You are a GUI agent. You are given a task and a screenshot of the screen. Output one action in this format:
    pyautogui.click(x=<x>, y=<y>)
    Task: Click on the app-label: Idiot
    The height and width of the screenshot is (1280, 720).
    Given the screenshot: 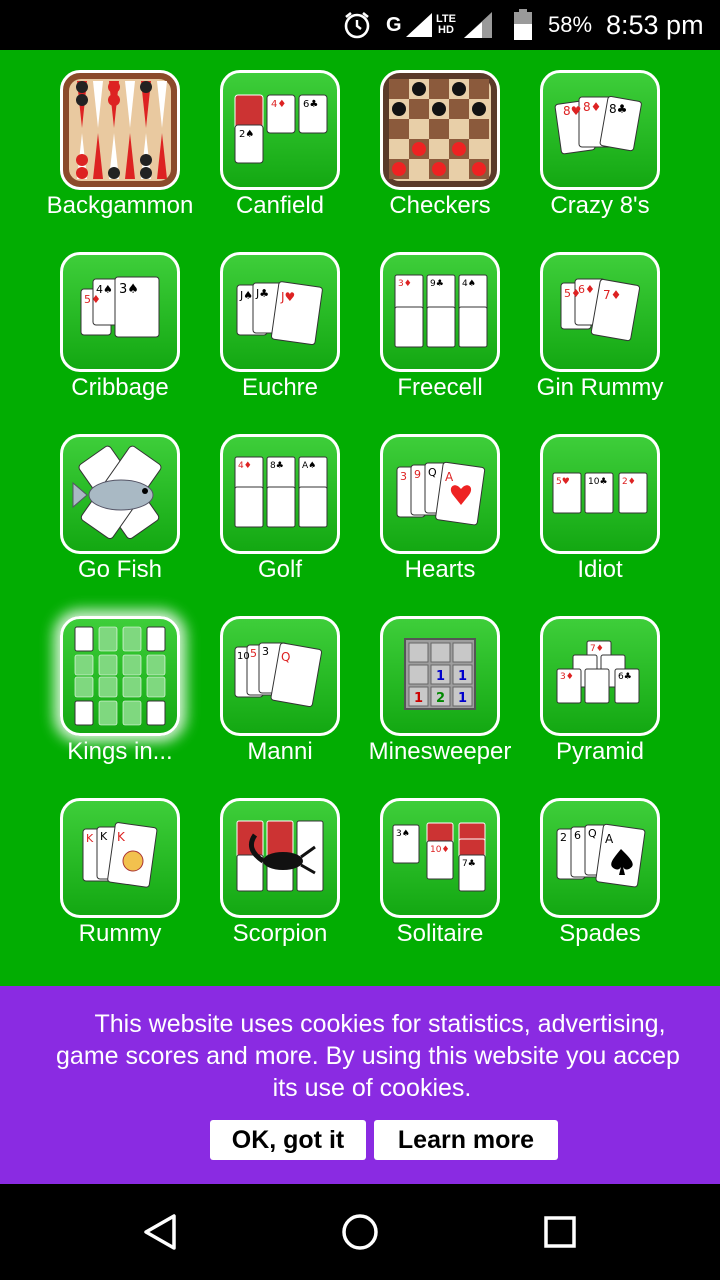 What is the action you would take?
    pyautogui.click(x=600, y=569)
    